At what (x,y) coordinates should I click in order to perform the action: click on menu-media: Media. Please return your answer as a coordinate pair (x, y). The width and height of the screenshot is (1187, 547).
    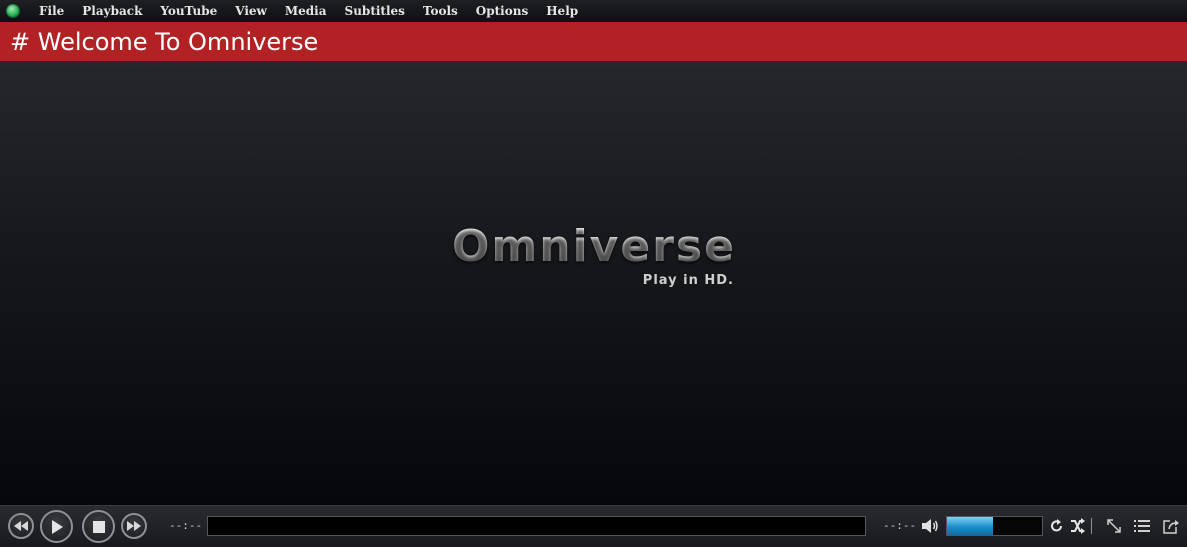
    Looking at the image, I should click on (306, 11).